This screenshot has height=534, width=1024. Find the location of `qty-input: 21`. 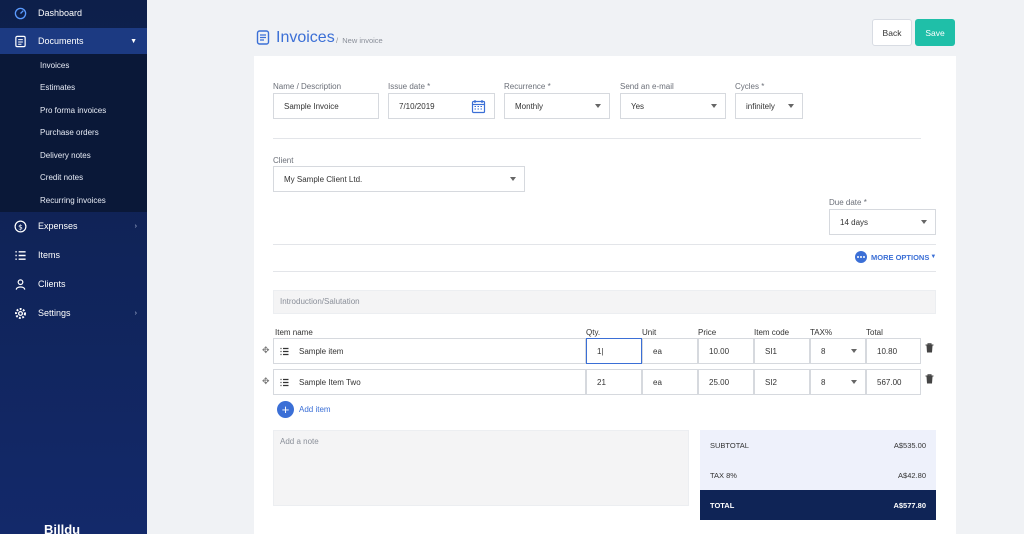

qty-input: 21 is located at coordinates (614, 382).